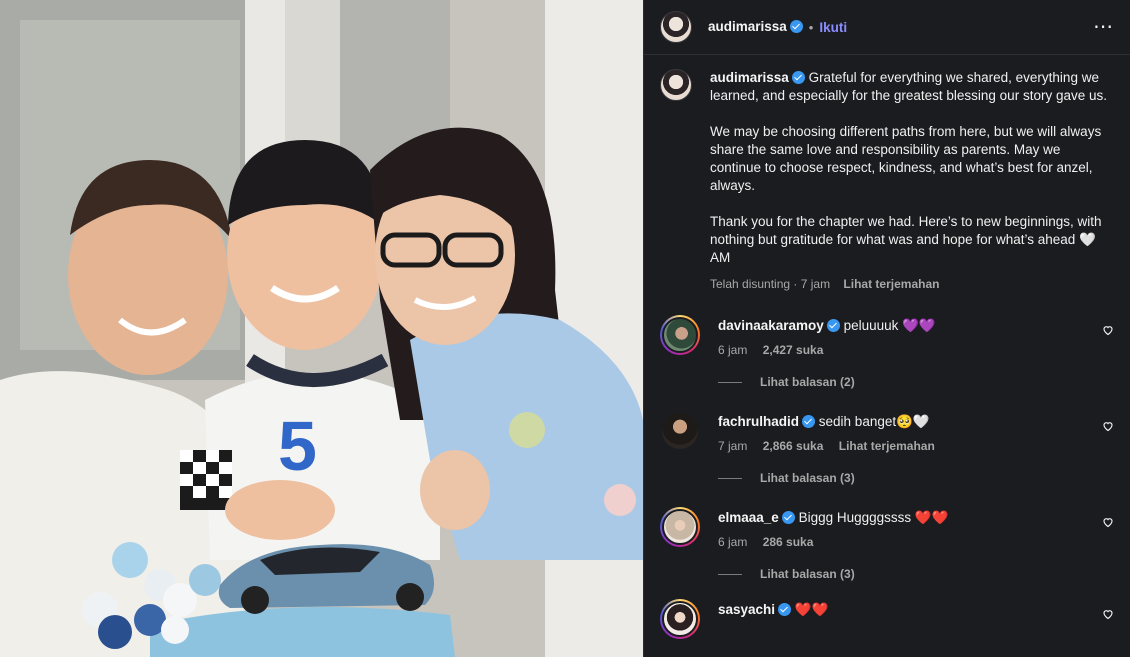  Describe the element at coordinates (887, 619) in the screenshot. I see `comment-item: sasyachi ❤️❤️` at that location.